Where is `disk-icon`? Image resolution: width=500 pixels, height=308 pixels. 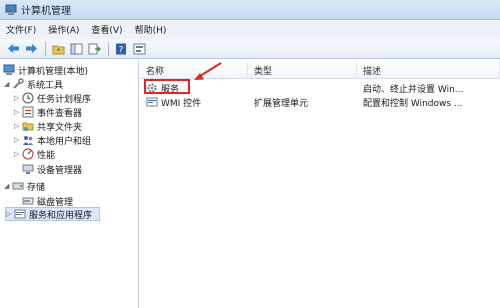 disk-icon is located at coordinates (28, 201).